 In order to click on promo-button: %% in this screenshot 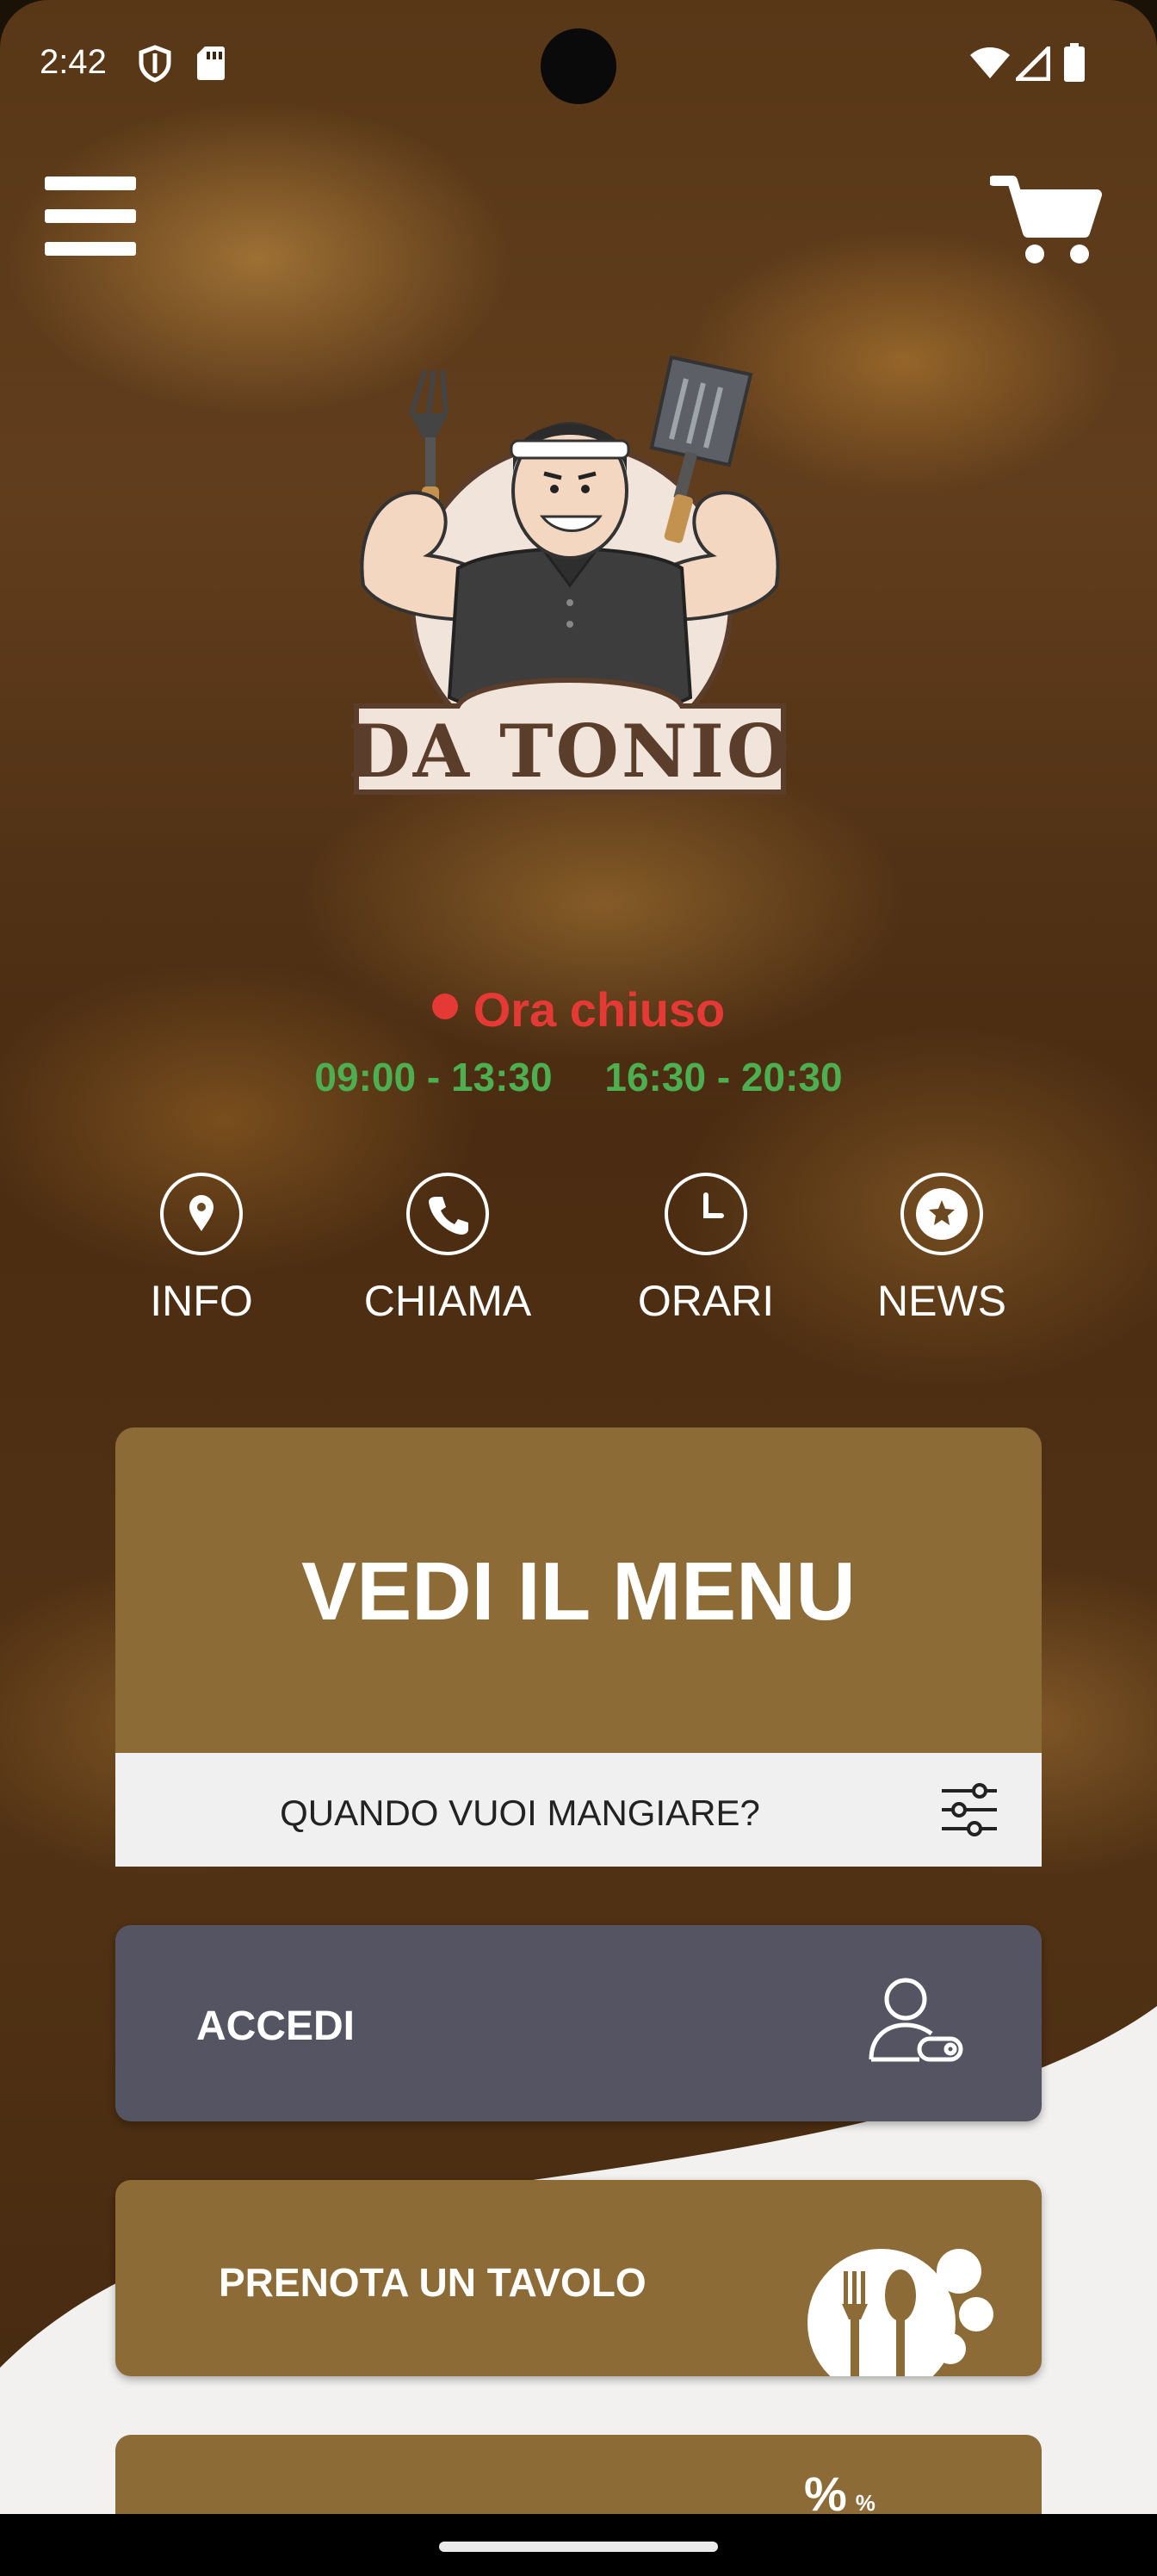, I will do `click(579, 2474)`.